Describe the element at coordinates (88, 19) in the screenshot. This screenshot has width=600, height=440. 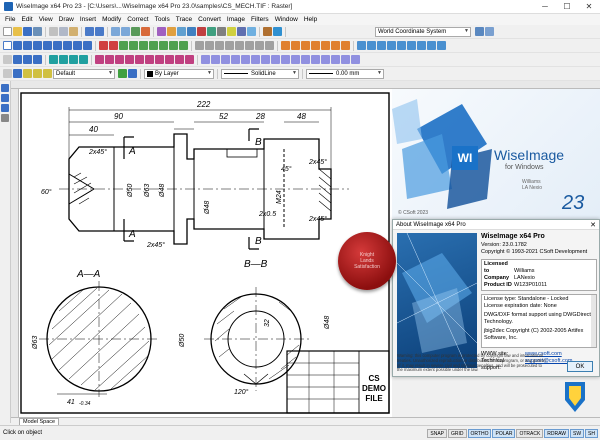
I see `menu-insert: Insert` at that location.